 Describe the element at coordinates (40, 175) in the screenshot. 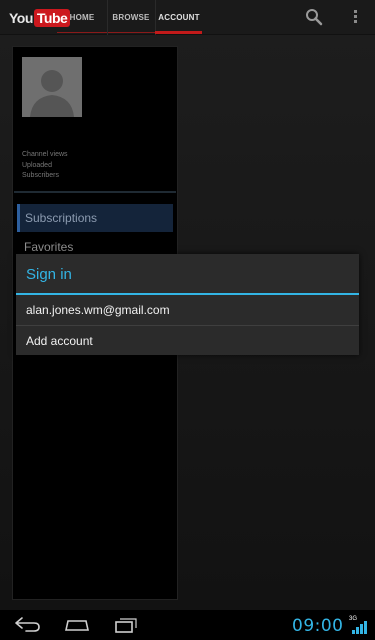

I see `stat-subscribers: Subscribers` at that location.